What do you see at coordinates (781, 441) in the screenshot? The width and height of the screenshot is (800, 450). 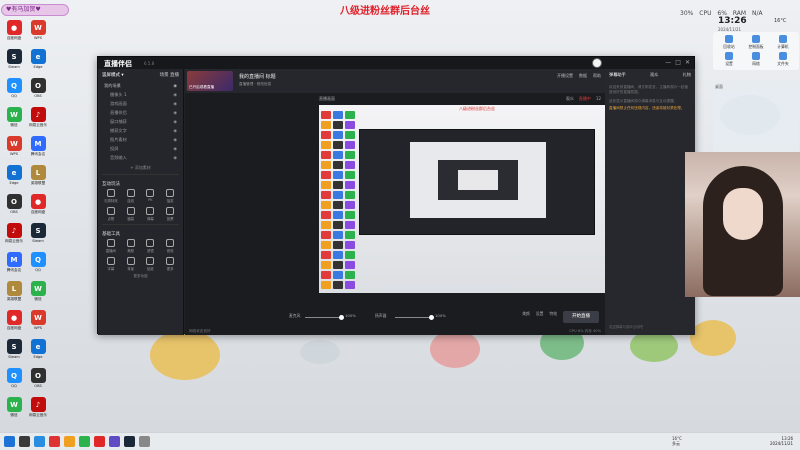 I see `taskbar-clock: 13:26 2024/11/21` at bounding box center [781, 441].